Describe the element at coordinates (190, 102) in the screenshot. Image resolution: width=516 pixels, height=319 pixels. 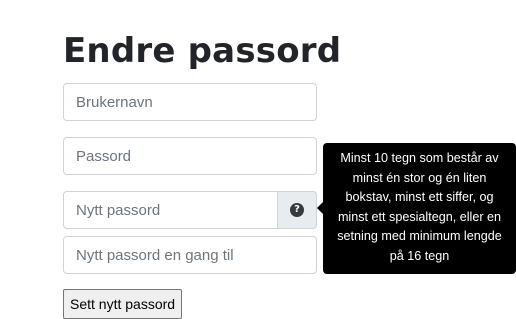
I see `username-input` at that location.